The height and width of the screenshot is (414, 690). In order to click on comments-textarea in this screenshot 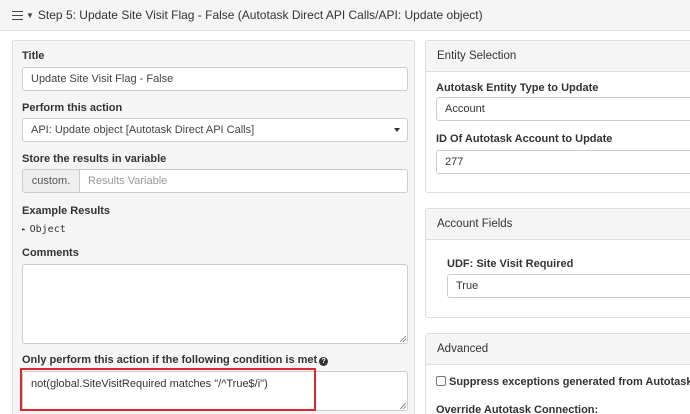, I will do `click(215, 304)`.